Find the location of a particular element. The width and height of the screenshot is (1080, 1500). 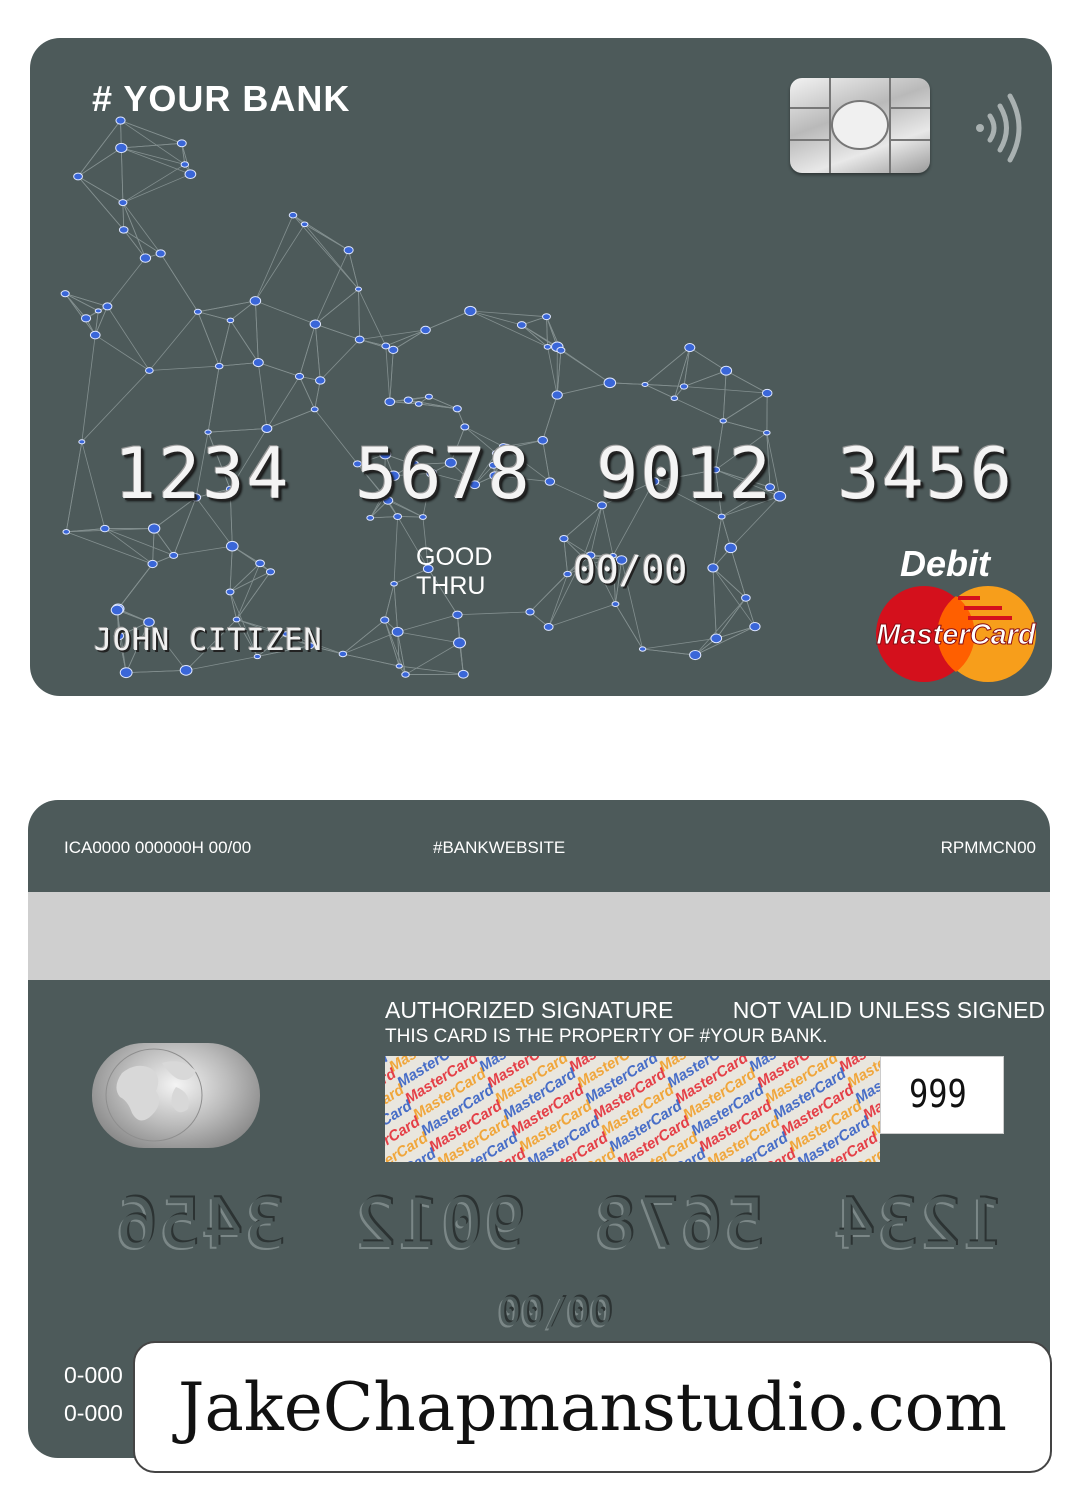

cardholder-name: JOHN CITIZEN is located at coordinates (208, 640).